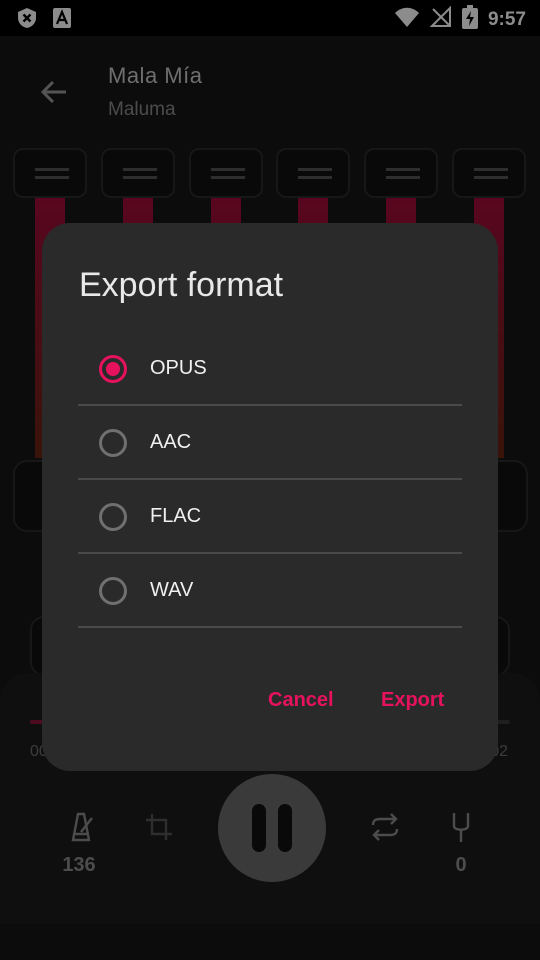 This screenshot has height=960, width=540. Describe the element at coordinates (176, 516) in the screenshot. I see `option-label: FLAC` at that location.